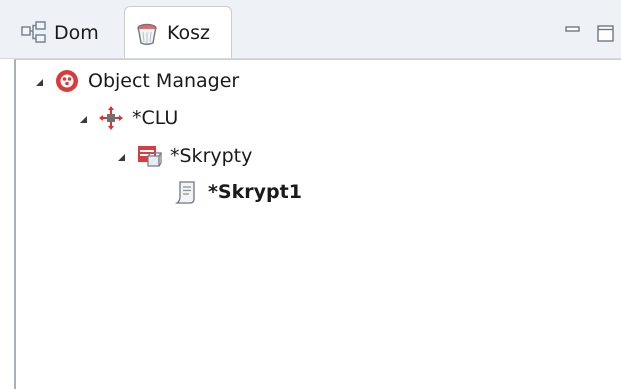 The height and width of the screenshot is (389, 621). I want to click on maximize-icon, so click(606, 36).